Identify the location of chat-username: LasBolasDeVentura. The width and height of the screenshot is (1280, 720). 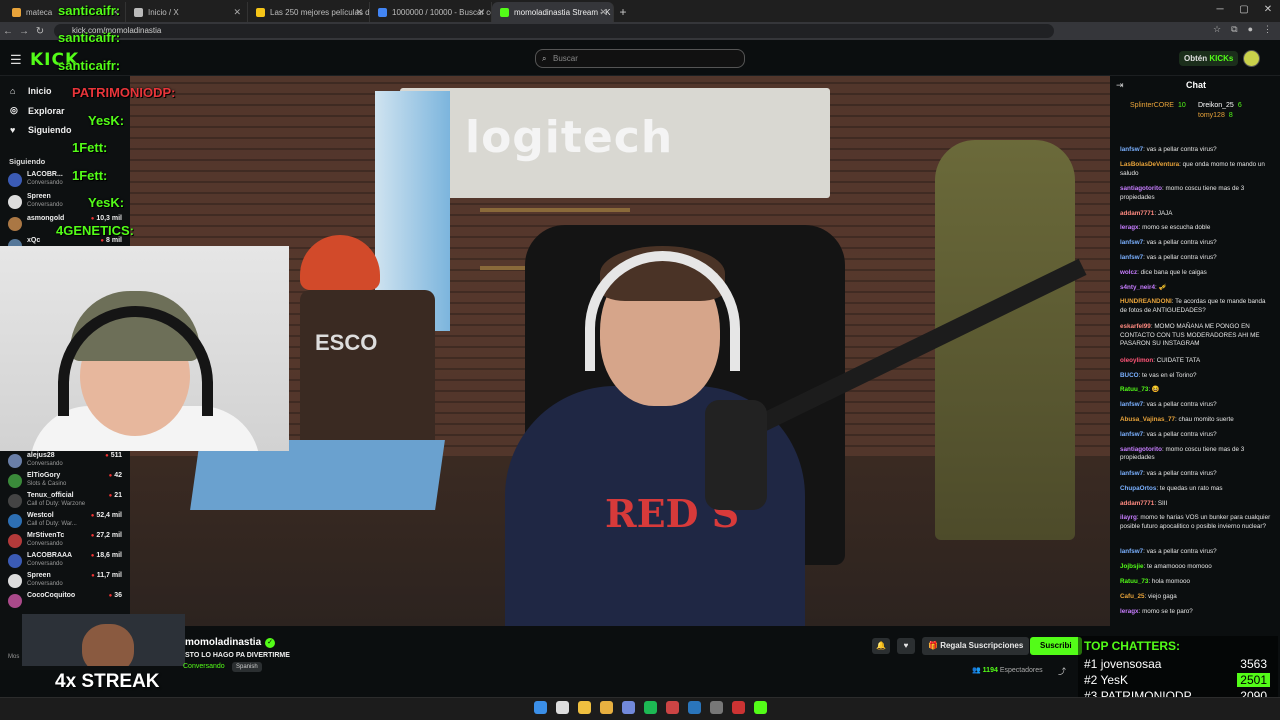
(1149, 164).